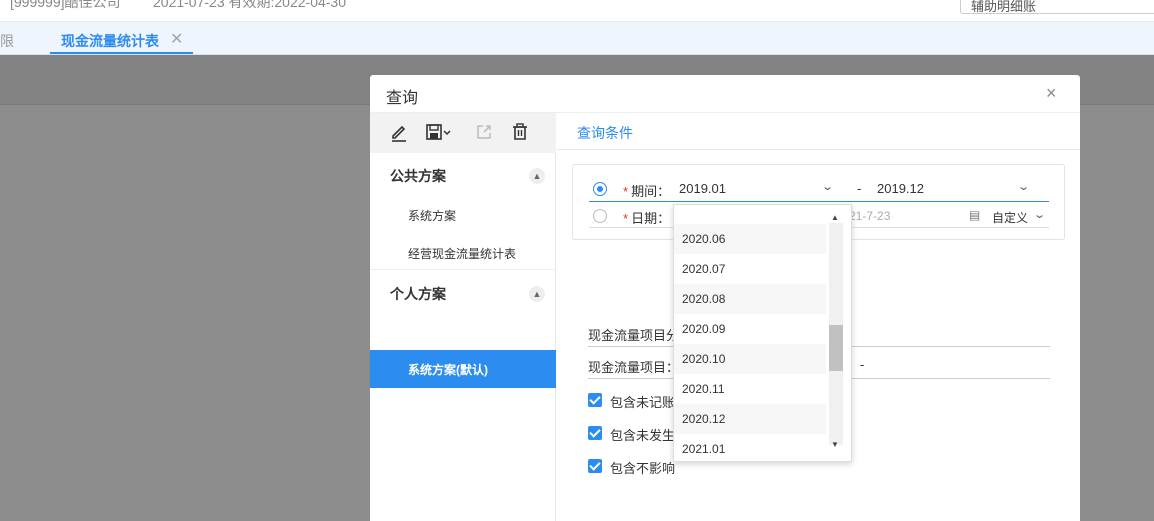 This screenshot has width=1154, height=521. What do you see at coordinates (463, 317) in the screenshot?
I see `scheme-panel: 公共方案 ▲ 系统方案 经营现金流量统计表 个人方案 ▲ 系统方案(默认)` at bounding box center [463, 317].